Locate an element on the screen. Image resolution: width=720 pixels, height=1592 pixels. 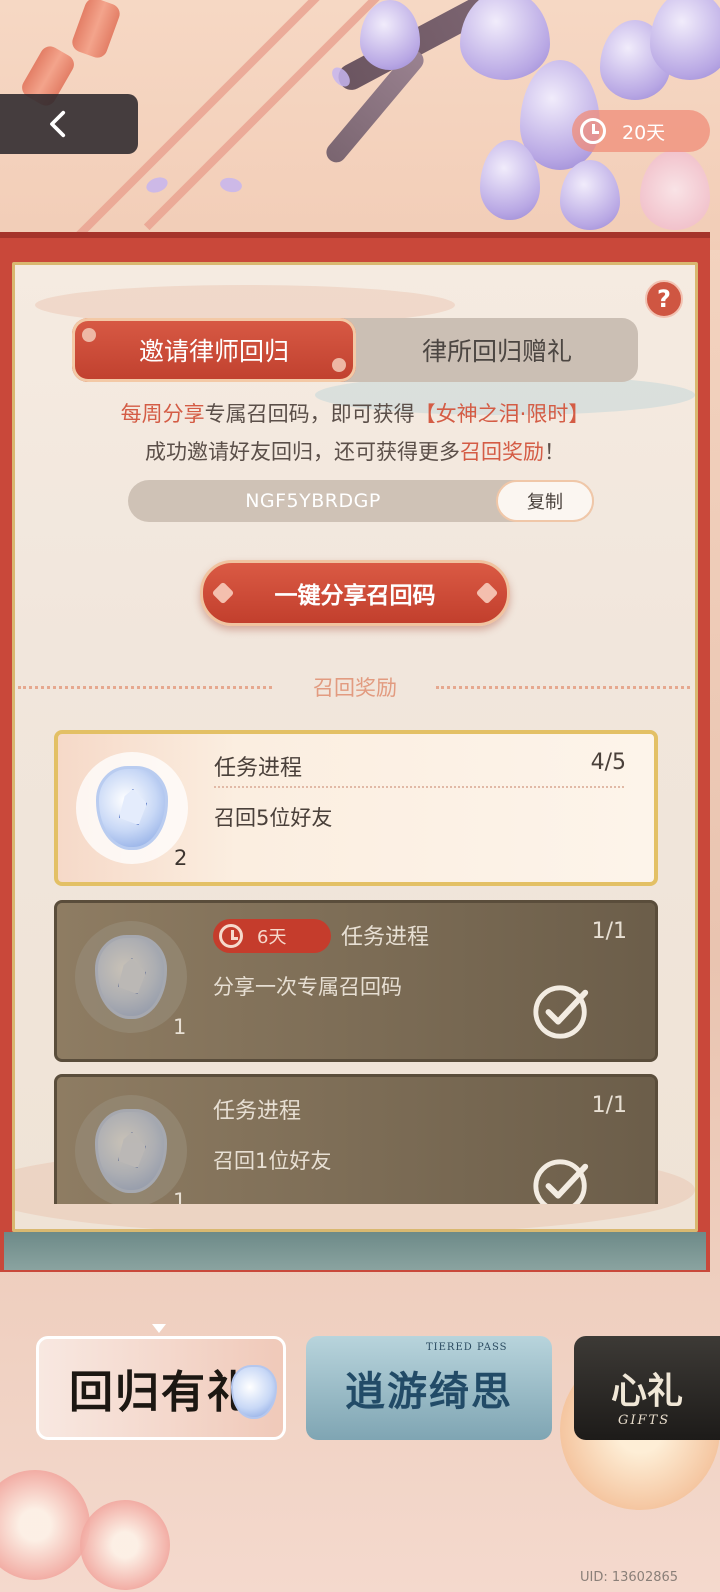
banner-return-gift: 回归有礼 is located at coordinates (161, 1388).